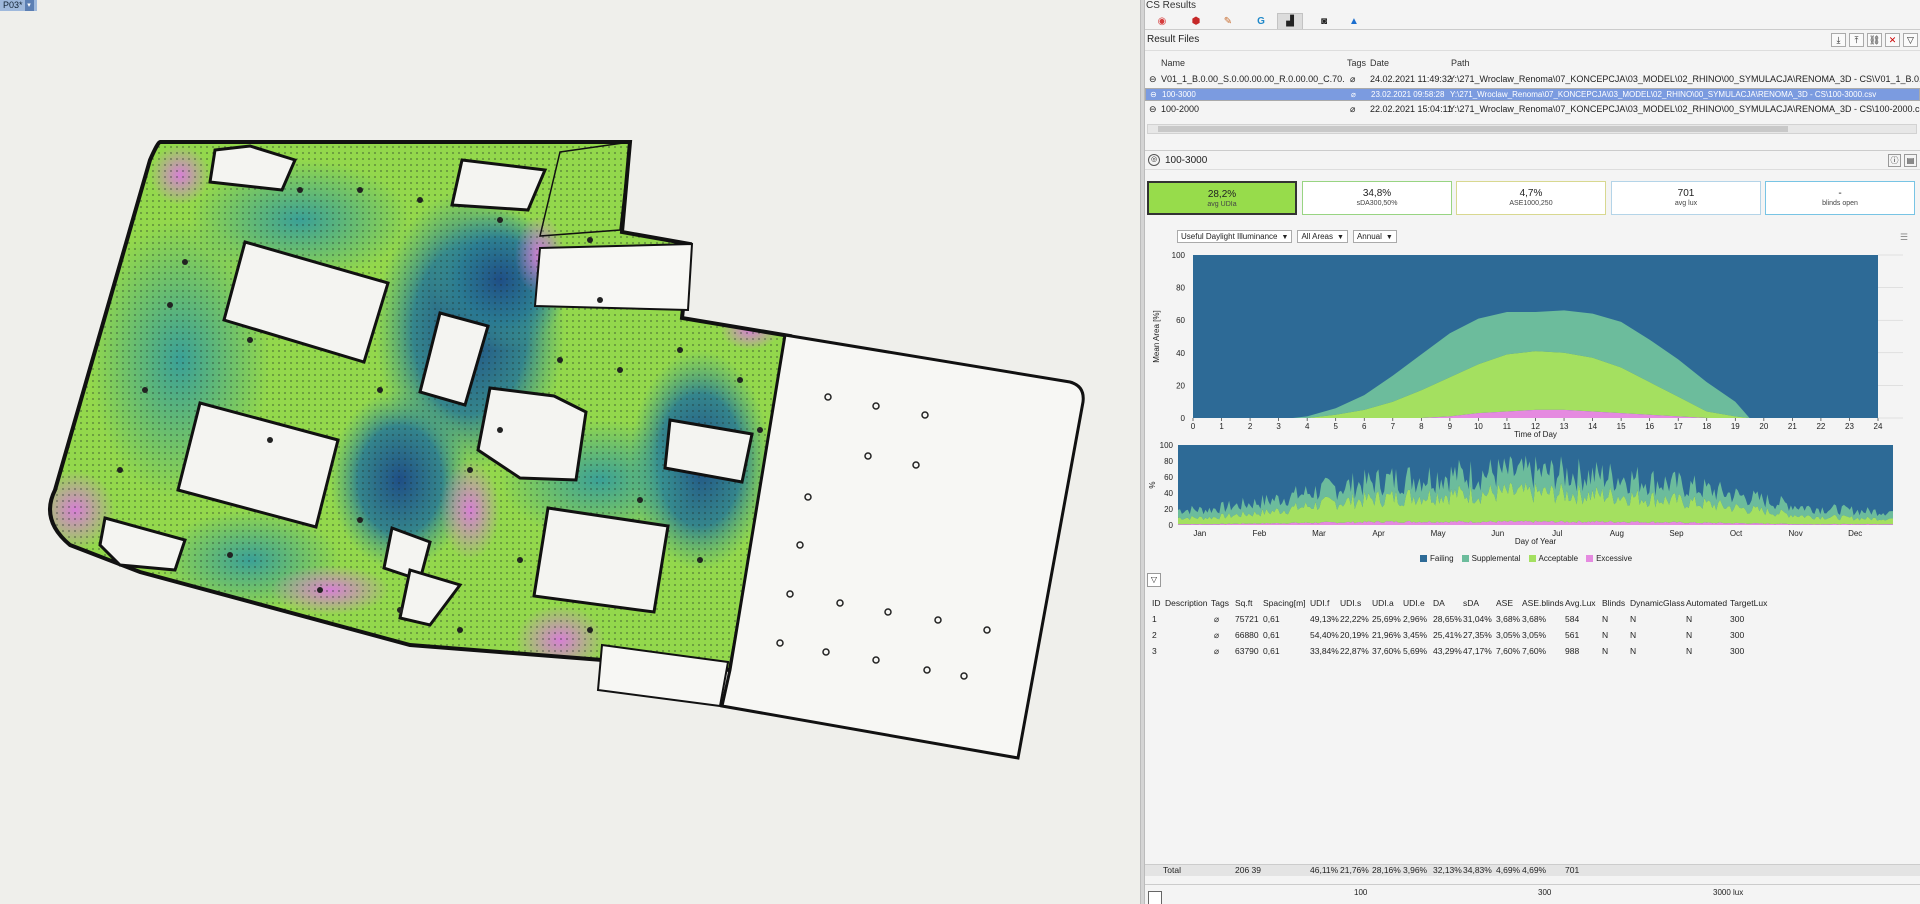 This screenshot has height=904, width=1920. What do you see at coordinates (1247, 635) in the screenshot?
I see `table-cell: 66880` at bounding box center [1247, 635].